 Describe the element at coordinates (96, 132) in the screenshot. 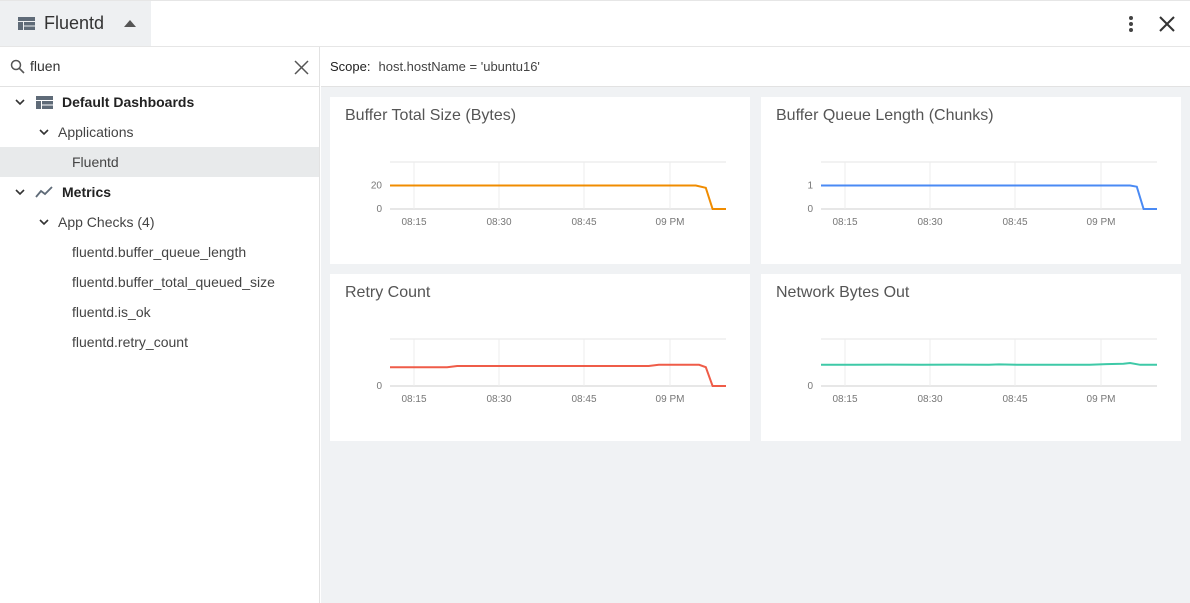

I see `tree-item-label: Applications` at that location.